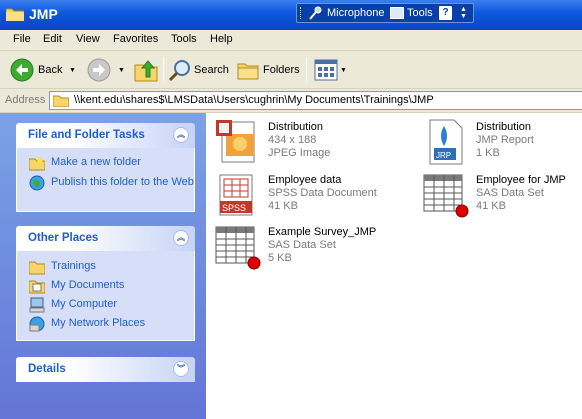 Image resolution: width=582 pixels, height=419 pixels. I want to click on tools-icon, so click(397, 13).